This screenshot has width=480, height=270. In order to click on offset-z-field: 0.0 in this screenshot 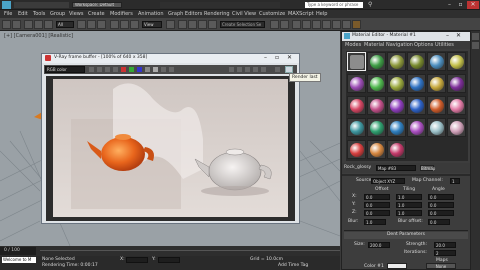, I will do `click(377, 213)`.